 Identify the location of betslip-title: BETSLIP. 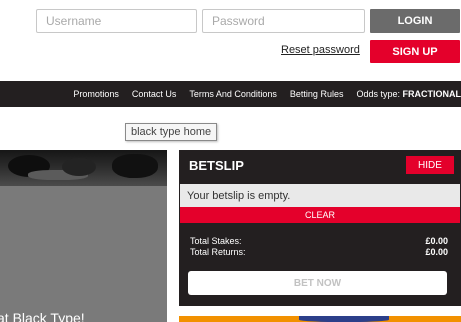
(216, 165).